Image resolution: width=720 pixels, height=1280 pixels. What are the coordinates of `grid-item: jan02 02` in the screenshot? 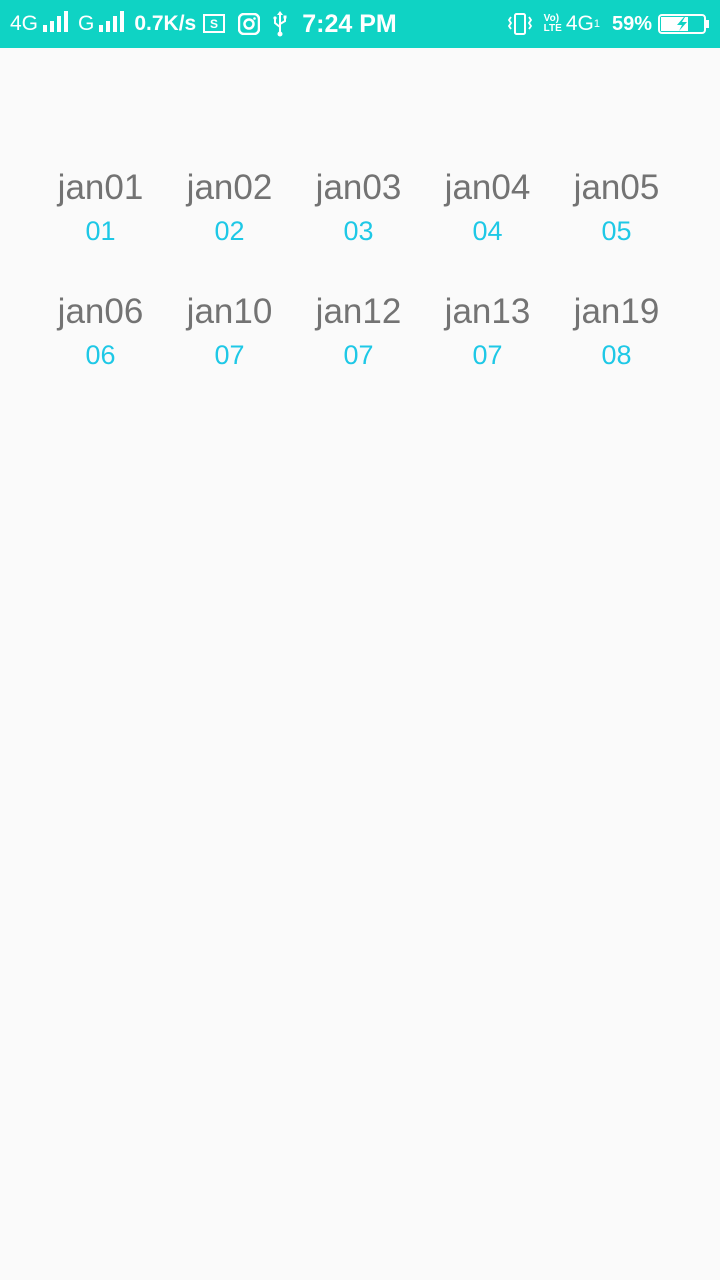 It's located at (229, 208).